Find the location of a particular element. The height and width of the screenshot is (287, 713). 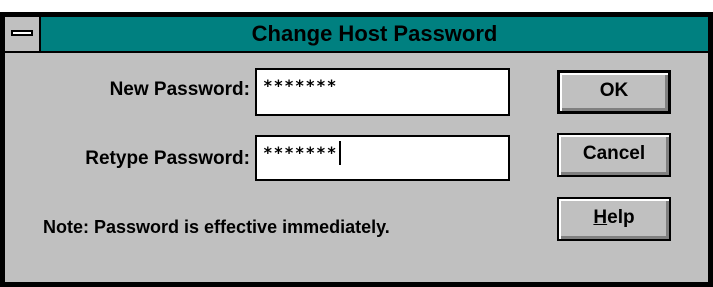

ok-button-label: OK is located at coordinates (614, 90).